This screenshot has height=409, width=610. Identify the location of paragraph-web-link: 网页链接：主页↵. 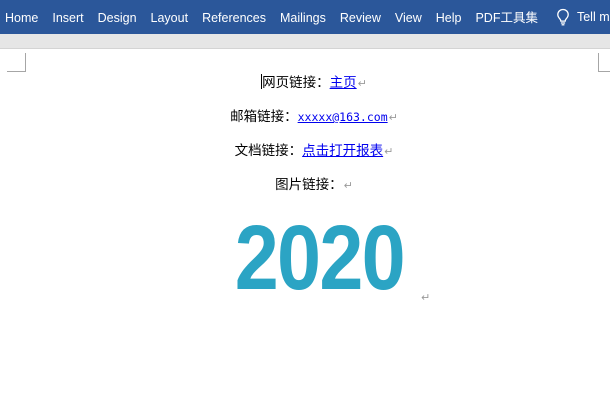
(305, 81).